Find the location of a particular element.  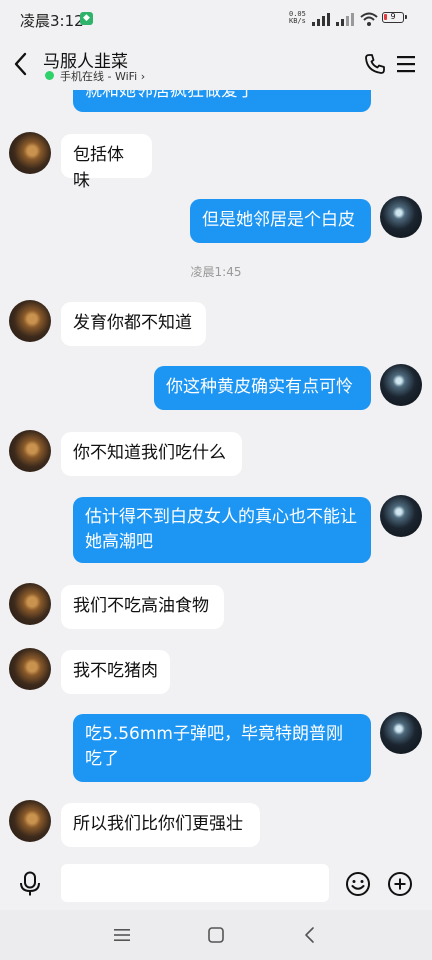

home-icon is located at coordinates (216, 935).